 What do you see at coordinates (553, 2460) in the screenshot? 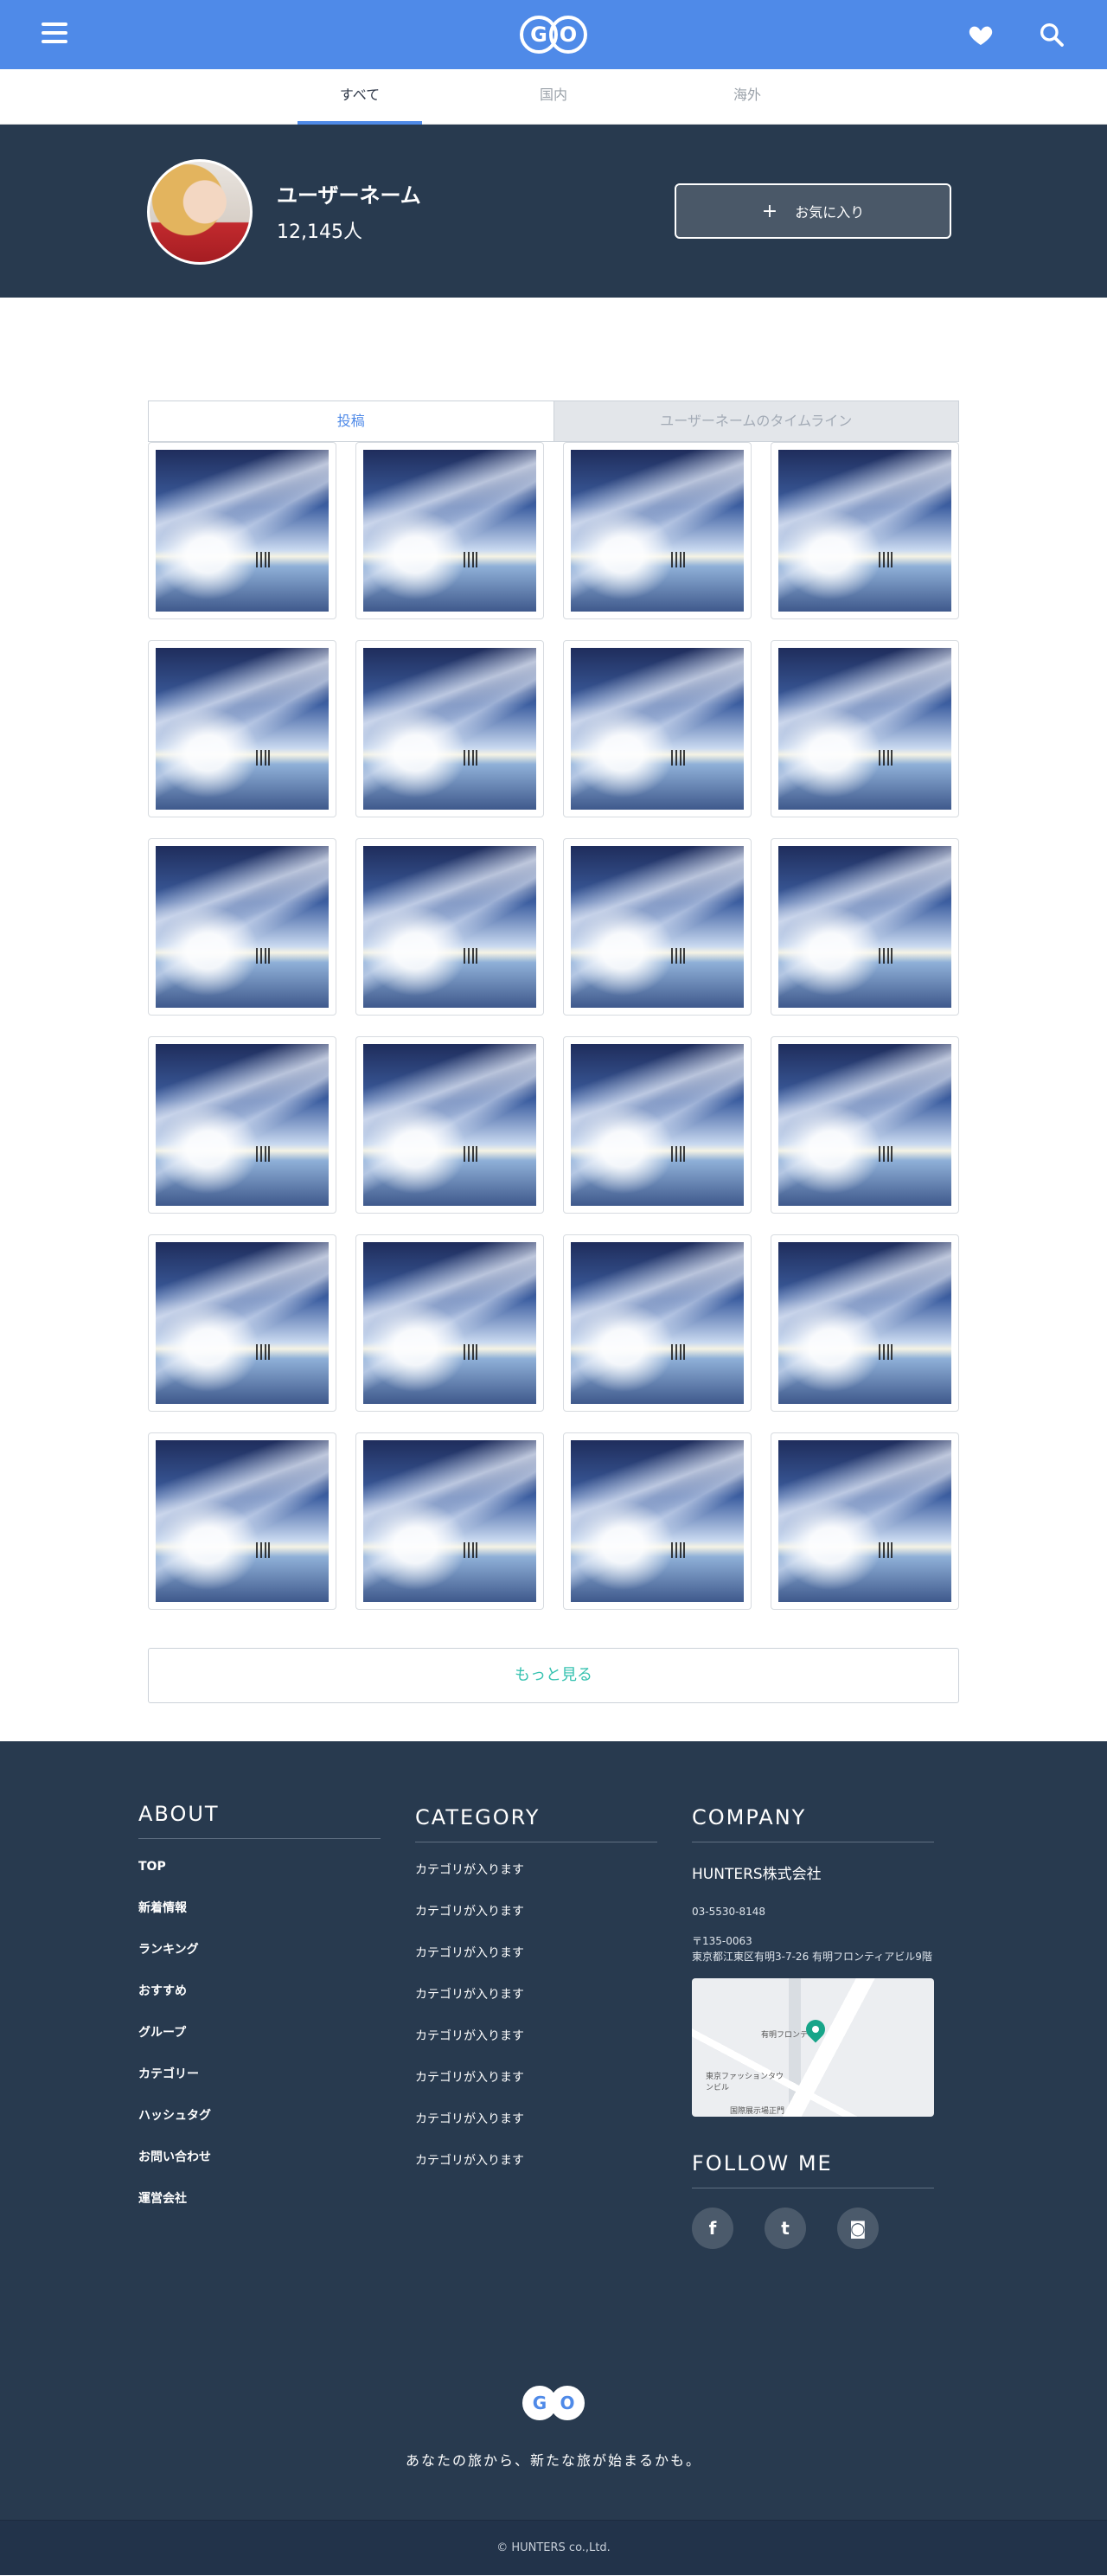
I see `footer-tagline: あなたの旅から、新たな旅が始まるかも。` at bounding box center [553, 2460].